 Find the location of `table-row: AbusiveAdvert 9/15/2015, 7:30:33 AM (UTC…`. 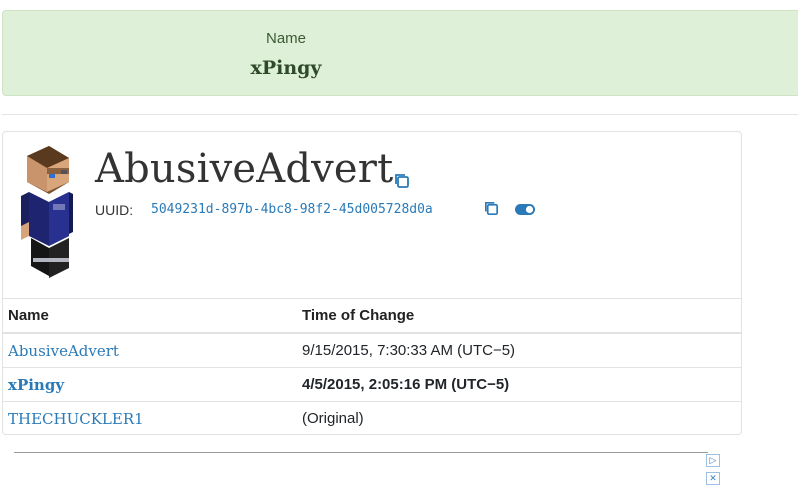

table-row: AbusiveAdvert 9/15/2015, 7:30:33 AM (UTC… is located at coordinates (372, 350).